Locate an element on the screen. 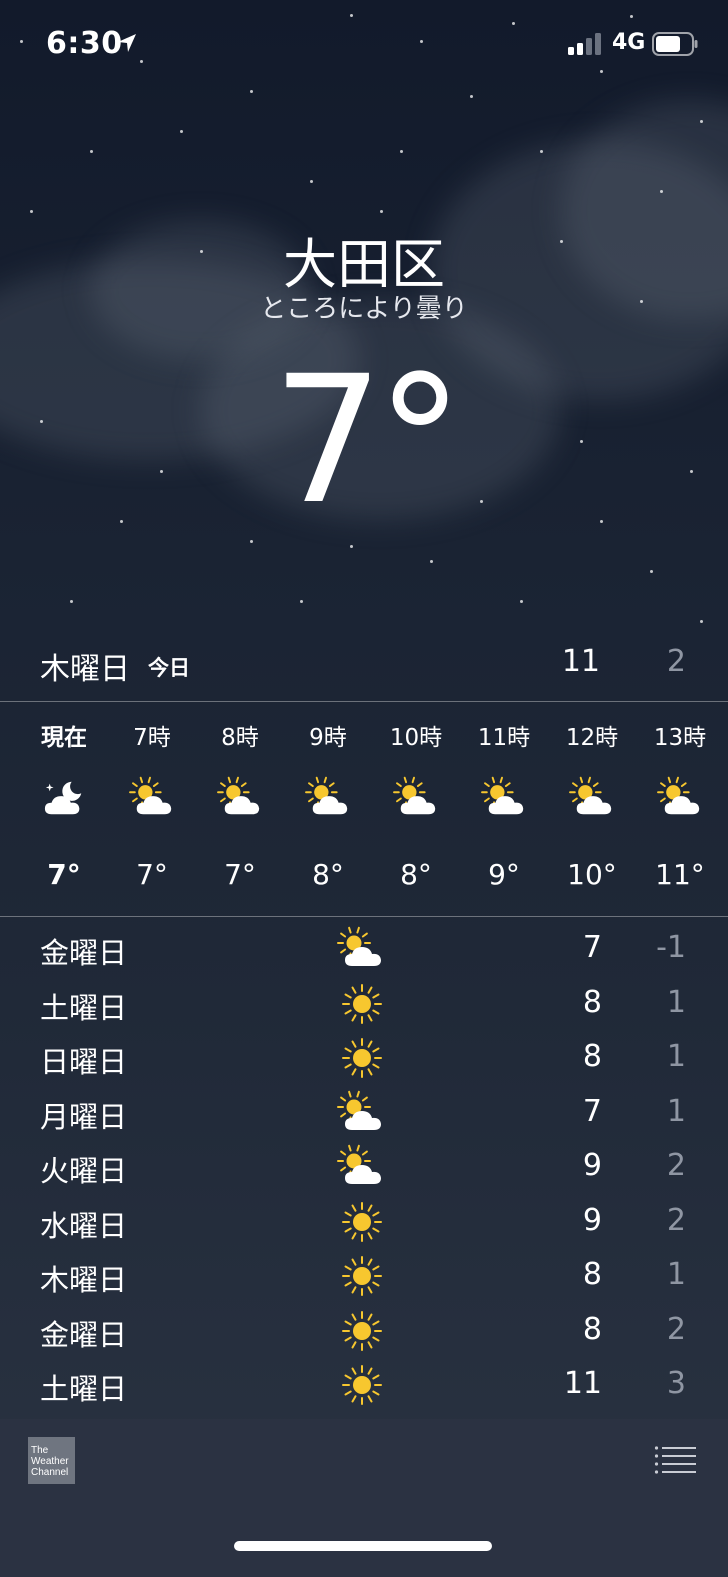 The image size is (728, 1577). daily-forecast-row: 木曜日 8 1 is located at coordinates (364, 1276).